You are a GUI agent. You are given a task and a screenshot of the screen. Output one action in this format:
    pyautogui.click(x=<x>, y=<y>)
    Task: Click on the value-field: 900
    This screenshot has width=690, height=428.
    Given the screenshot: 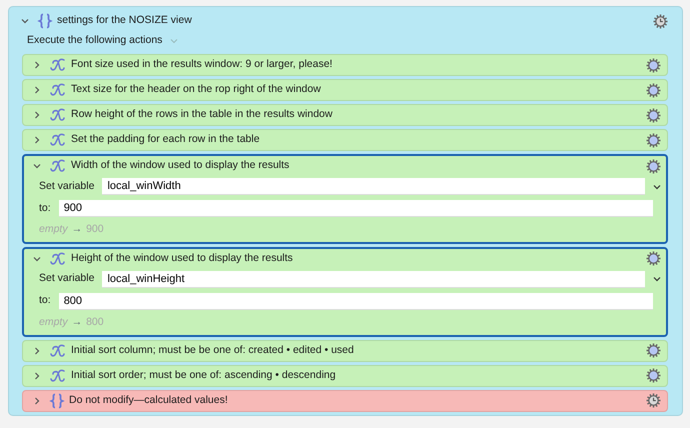 What is the action you would take?
    pyautogui.click(x=355, y=208)
    